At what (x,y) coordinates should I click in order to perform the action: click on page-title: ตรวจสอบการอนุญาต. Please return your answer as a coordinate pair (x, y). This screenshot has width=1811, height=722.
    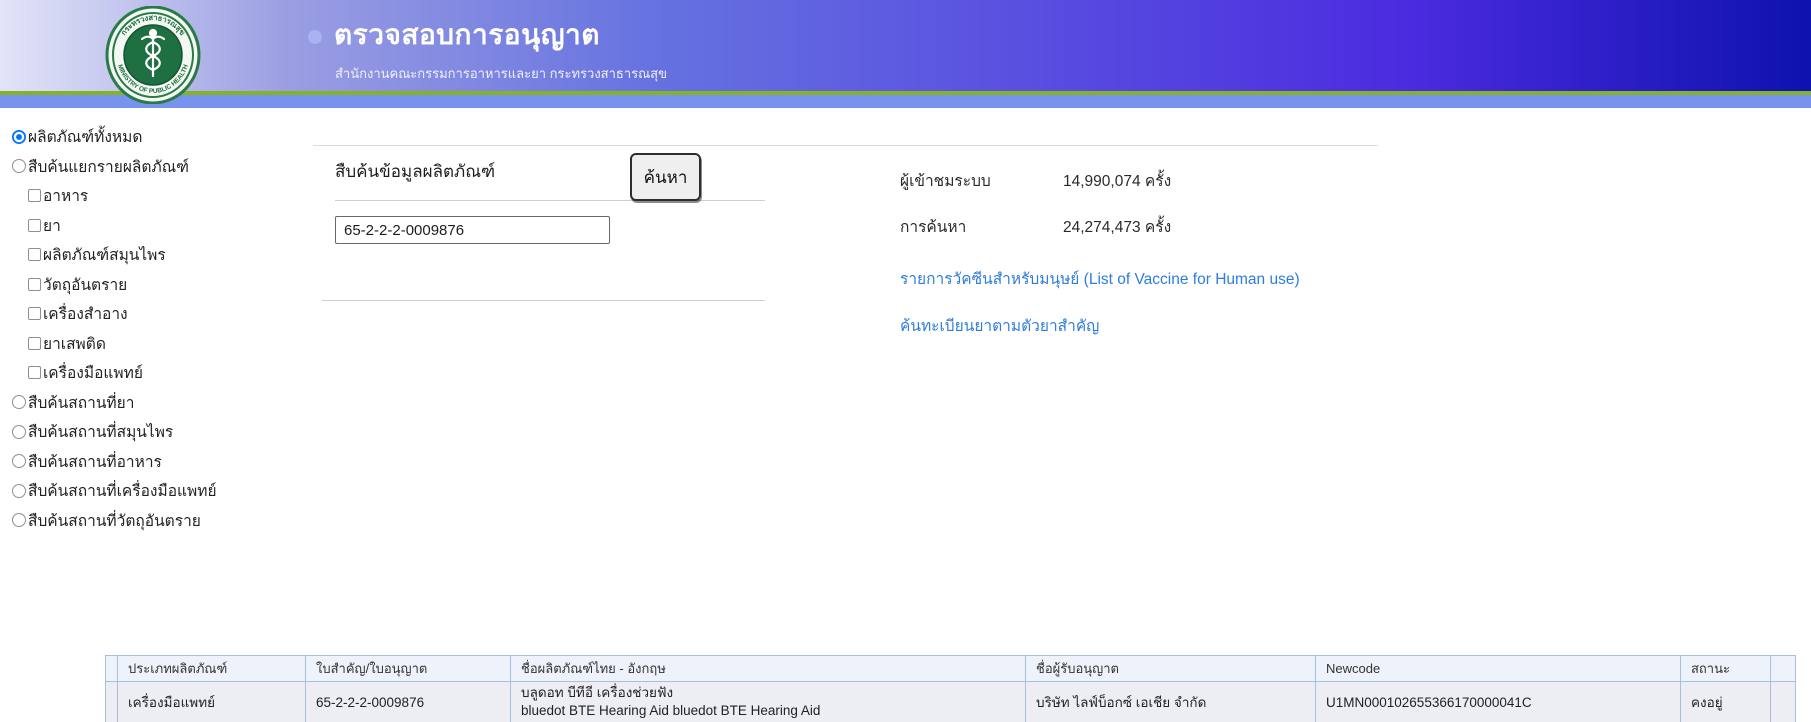
    Looking at the image, I should click on (467, 34).